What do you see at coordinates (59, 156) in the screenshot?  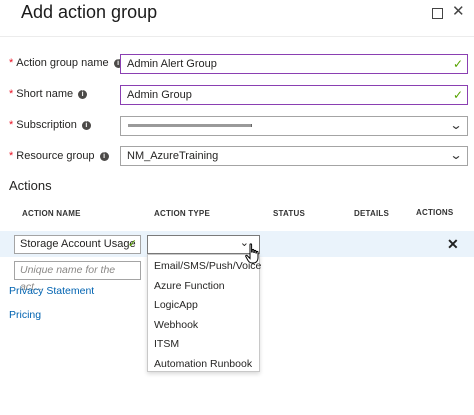 I see `resource-group-label: * Resource group i` at bounding box center [59, 156].